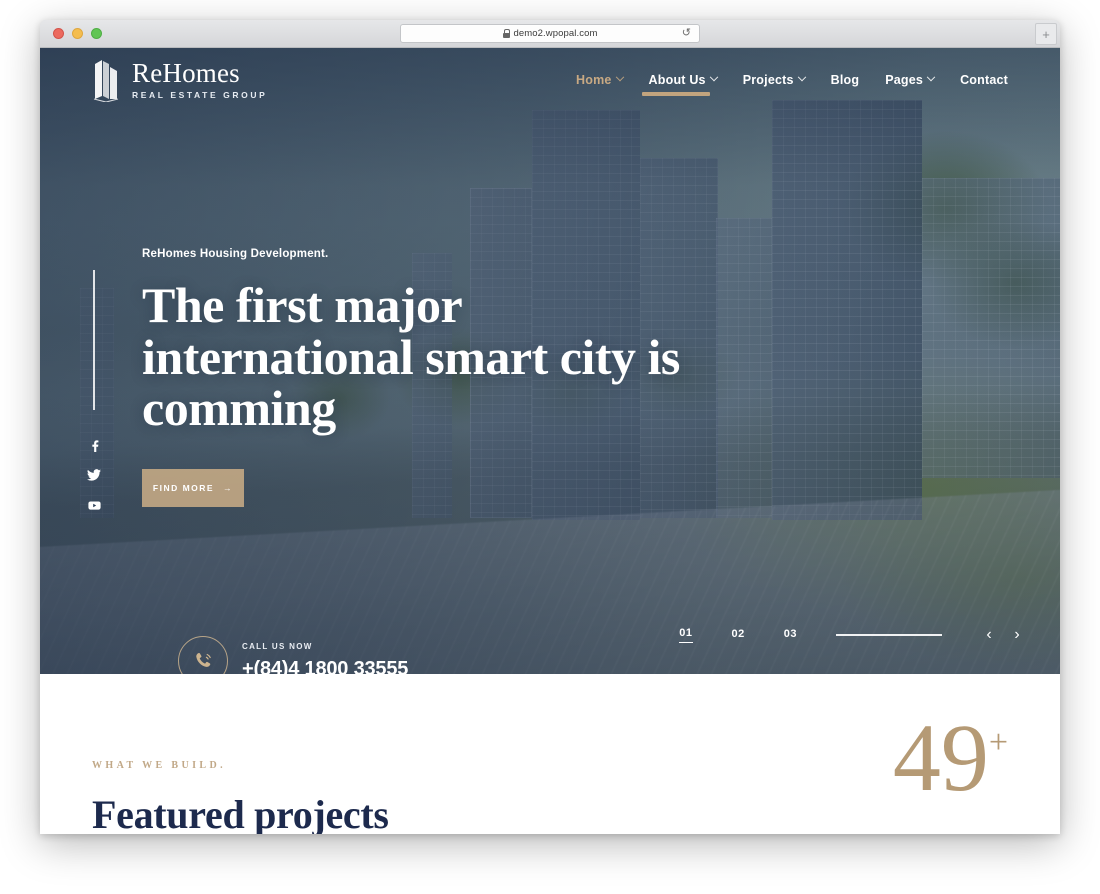  I want to click on phone-number: +(84)4 1800 33555, so click(325, 666).